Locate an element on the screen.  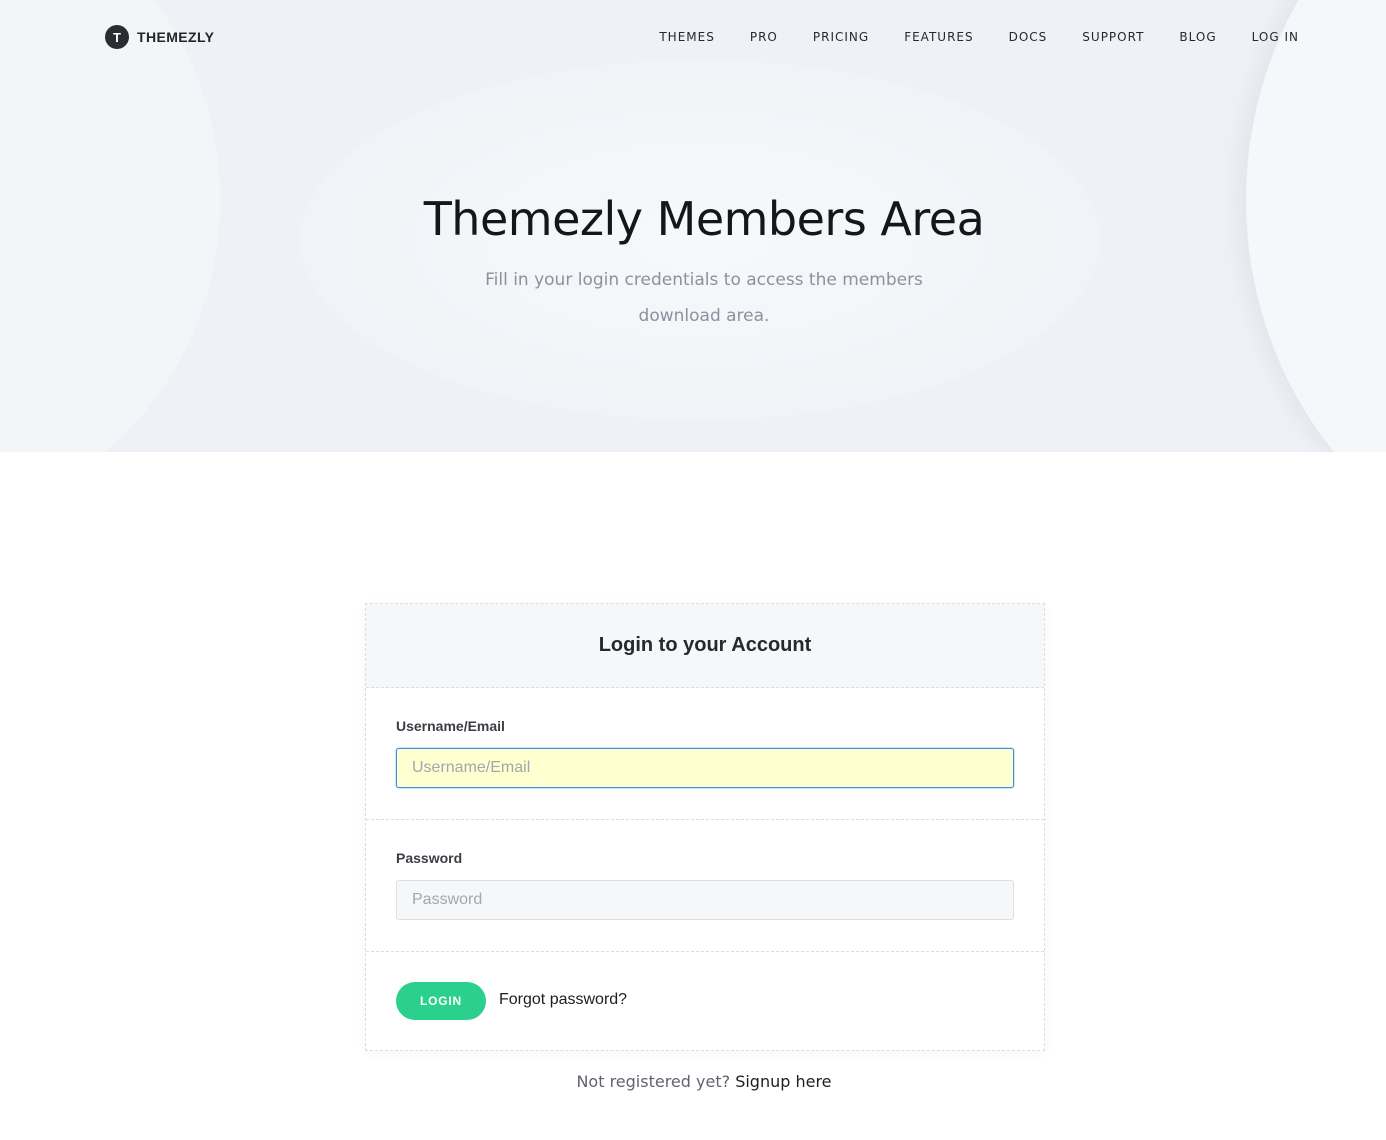
site-logo: T THEMEZLY is located at coordinates (159, 37).